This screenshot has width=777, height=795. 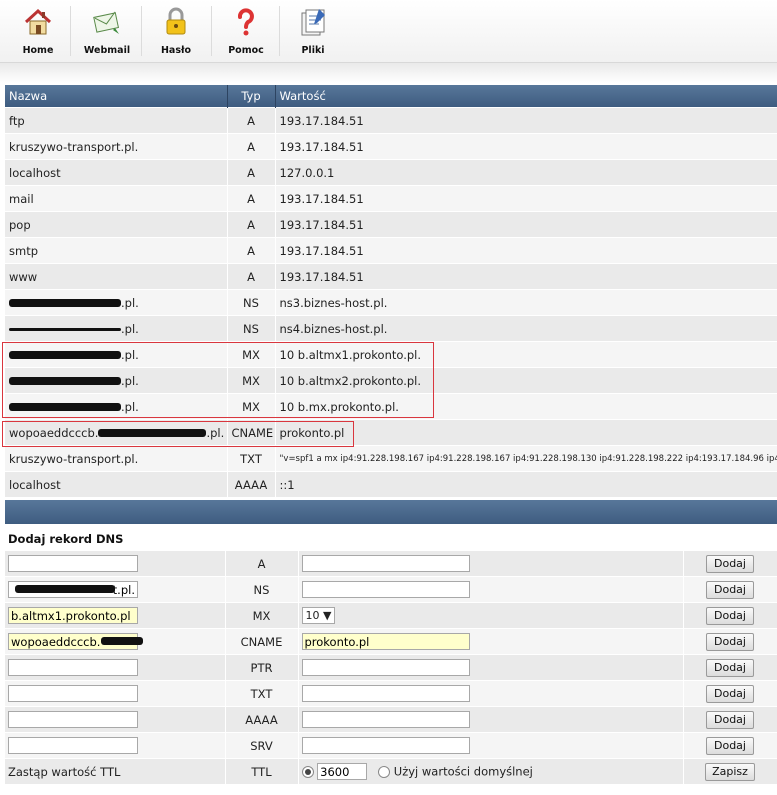 I want to click on add-row-ns: NS Dodaj, so click(x=391, y=589).